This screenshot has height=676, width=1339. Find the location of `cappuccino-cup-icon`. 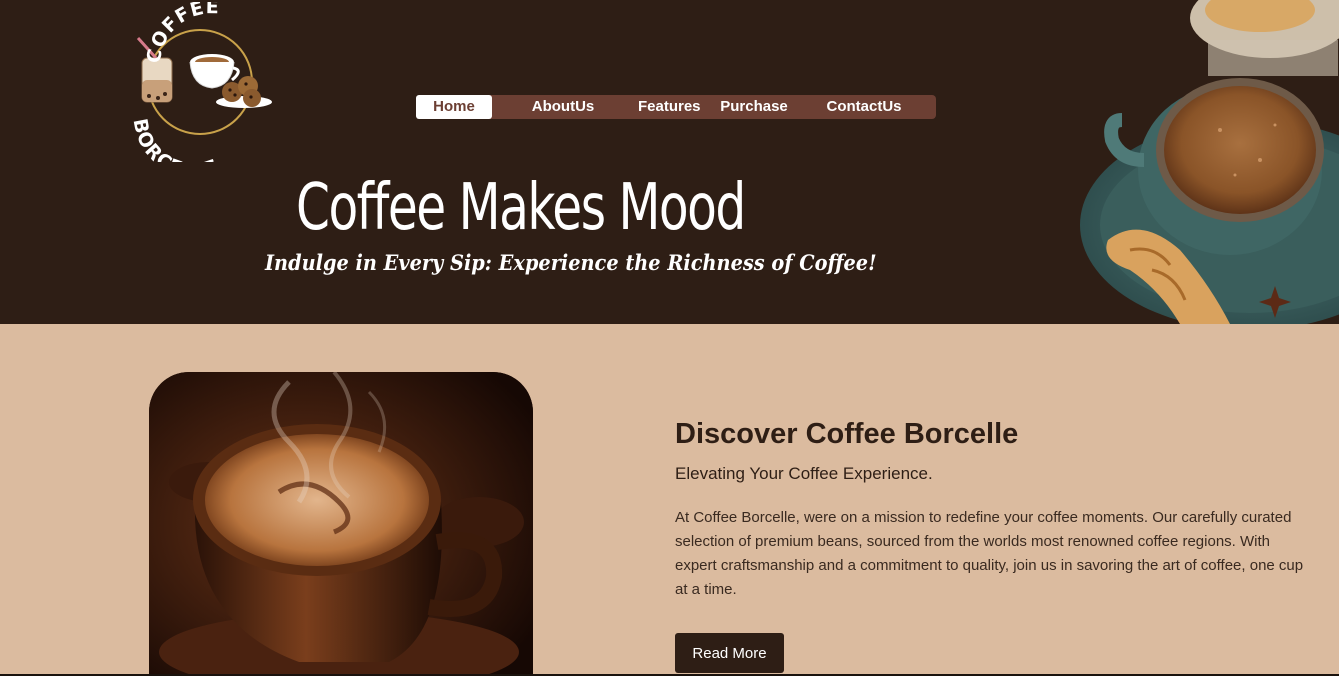

cappuccino-cup-icon is located at coordinates (1209, 162).